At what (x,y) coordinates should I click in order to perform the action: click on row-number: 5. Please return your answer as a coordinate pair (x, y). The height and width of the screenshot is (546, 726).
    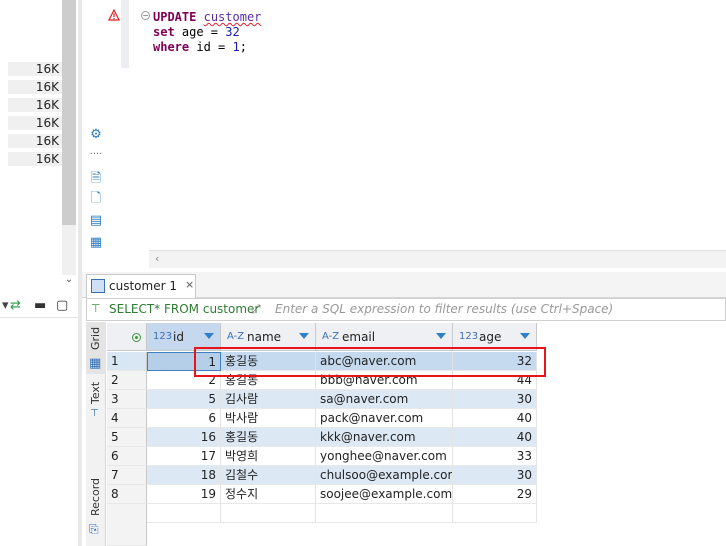
    Looking at the image, I should click on (127, 437).